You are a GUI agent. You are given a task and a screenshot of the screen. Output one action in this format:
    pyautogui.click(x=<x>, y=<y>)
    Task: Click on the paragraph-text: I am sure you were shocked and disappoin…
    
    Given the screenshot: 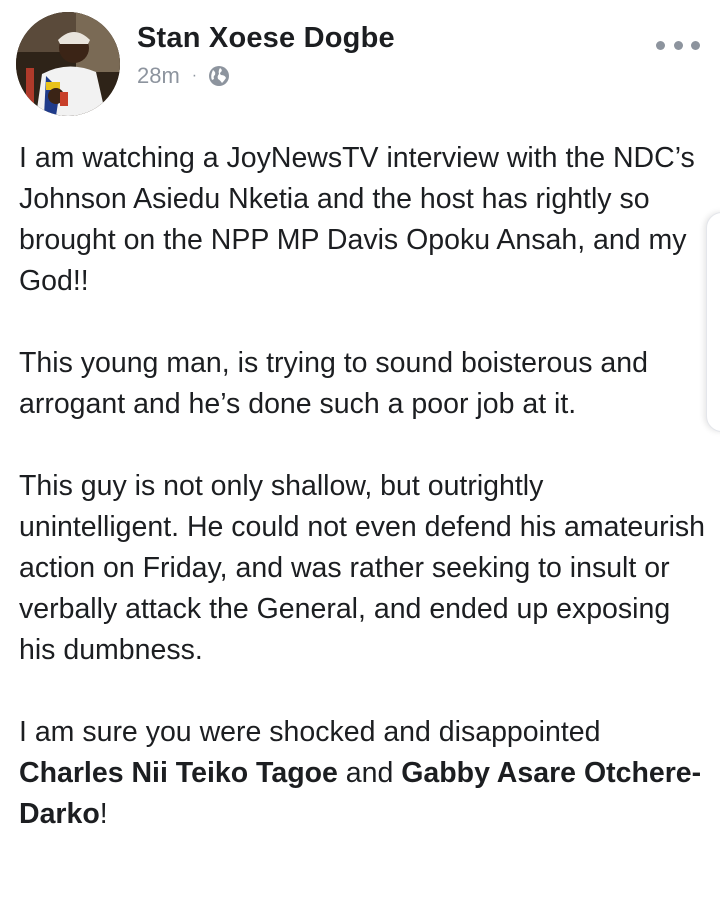 What is the action you would take?
    pyautogui.click(x=310, y=732)
    